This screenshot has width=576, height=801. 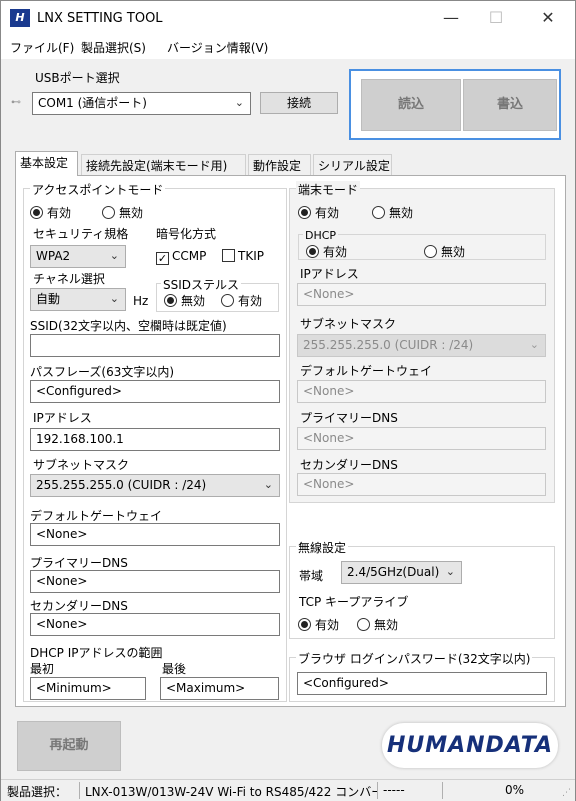 I want to click on dhcp-last-label: 最後, so click(x=174, y=669).